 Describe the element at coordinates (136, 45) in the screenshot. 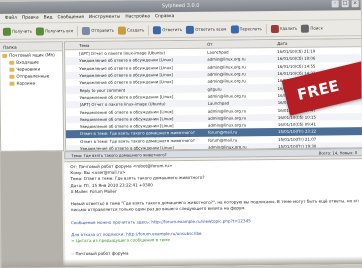

I see `column-subject: Тема` at that location.